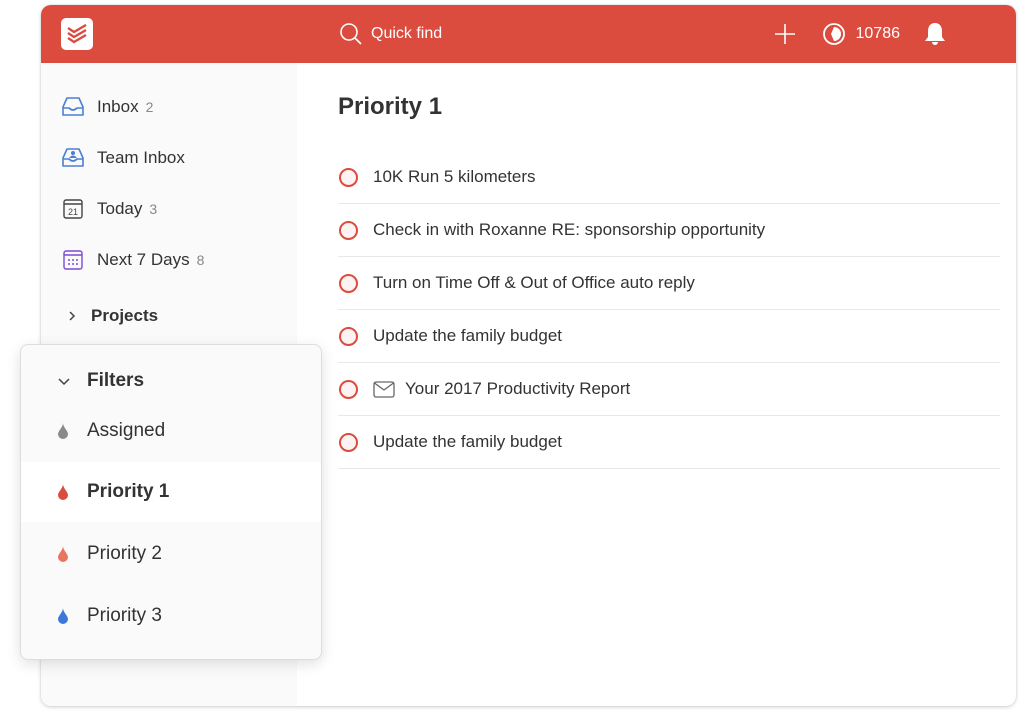 The height and width of the screenshot is (716, 1024). Describe the element at coordinates (833, 34) in the screenshot. I see `karma-icon` at that location.